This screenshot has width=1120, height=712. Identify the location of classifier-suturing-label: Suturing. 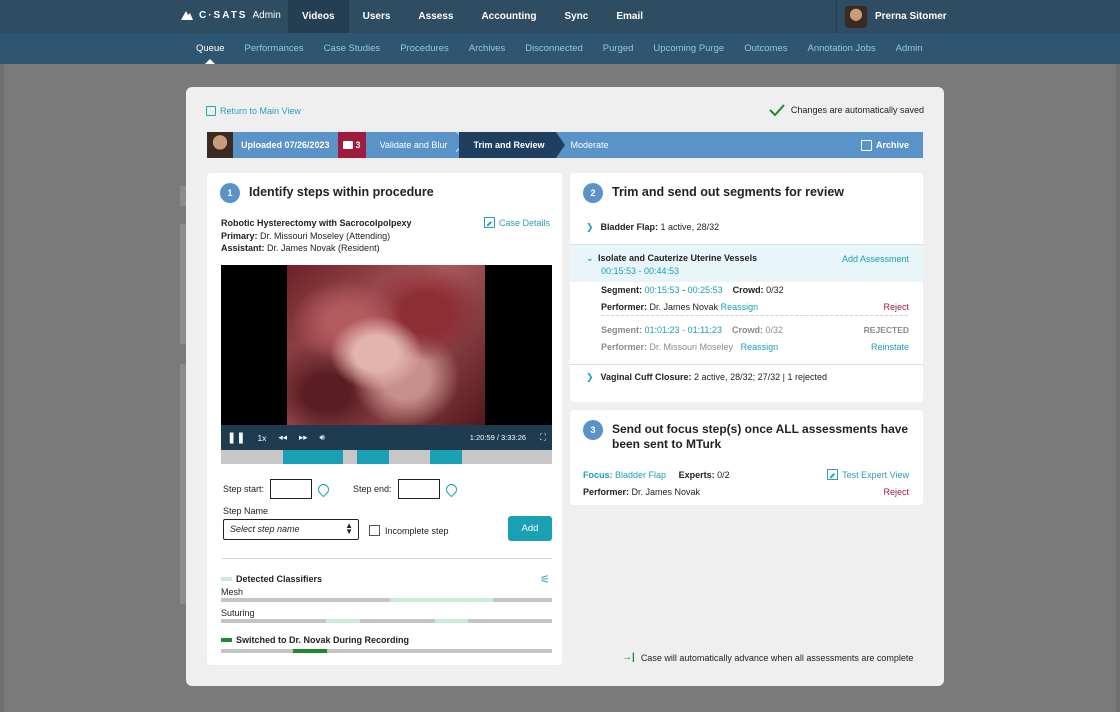
(238, 613).